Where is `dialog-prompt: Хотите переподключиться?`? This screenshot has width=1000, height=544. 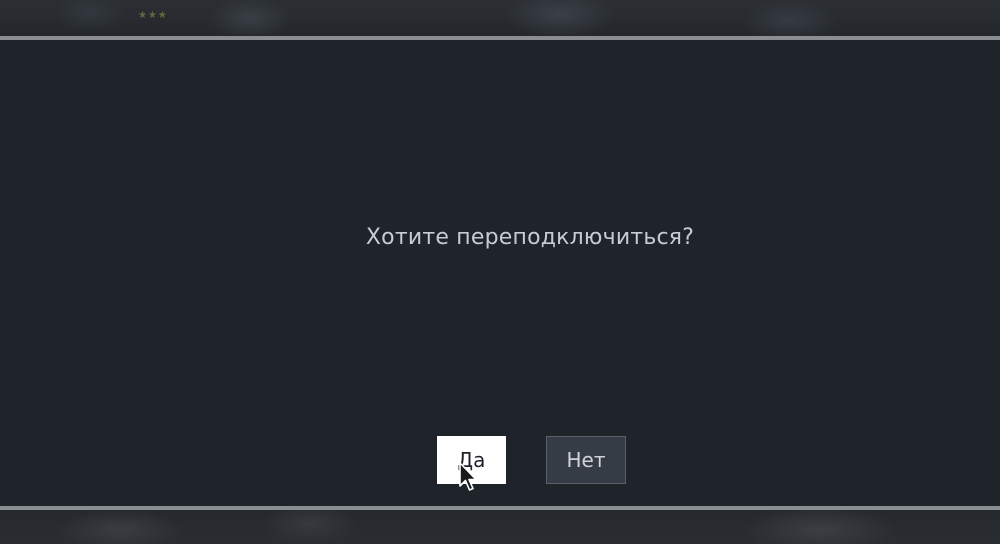
dialog-prompt: Хотите переподключиться? is located at coordinates (530, 237).